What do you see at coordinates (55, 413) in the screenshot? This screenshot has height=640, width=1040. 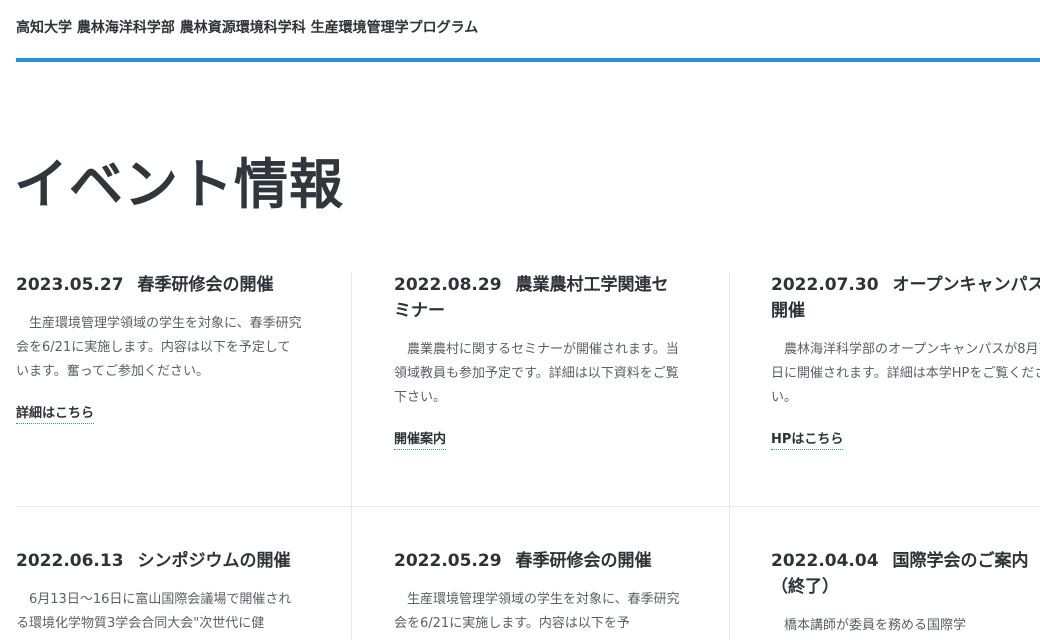 I see `event-detail-link: 詳細はこちら` at bounding box center [55, 413].